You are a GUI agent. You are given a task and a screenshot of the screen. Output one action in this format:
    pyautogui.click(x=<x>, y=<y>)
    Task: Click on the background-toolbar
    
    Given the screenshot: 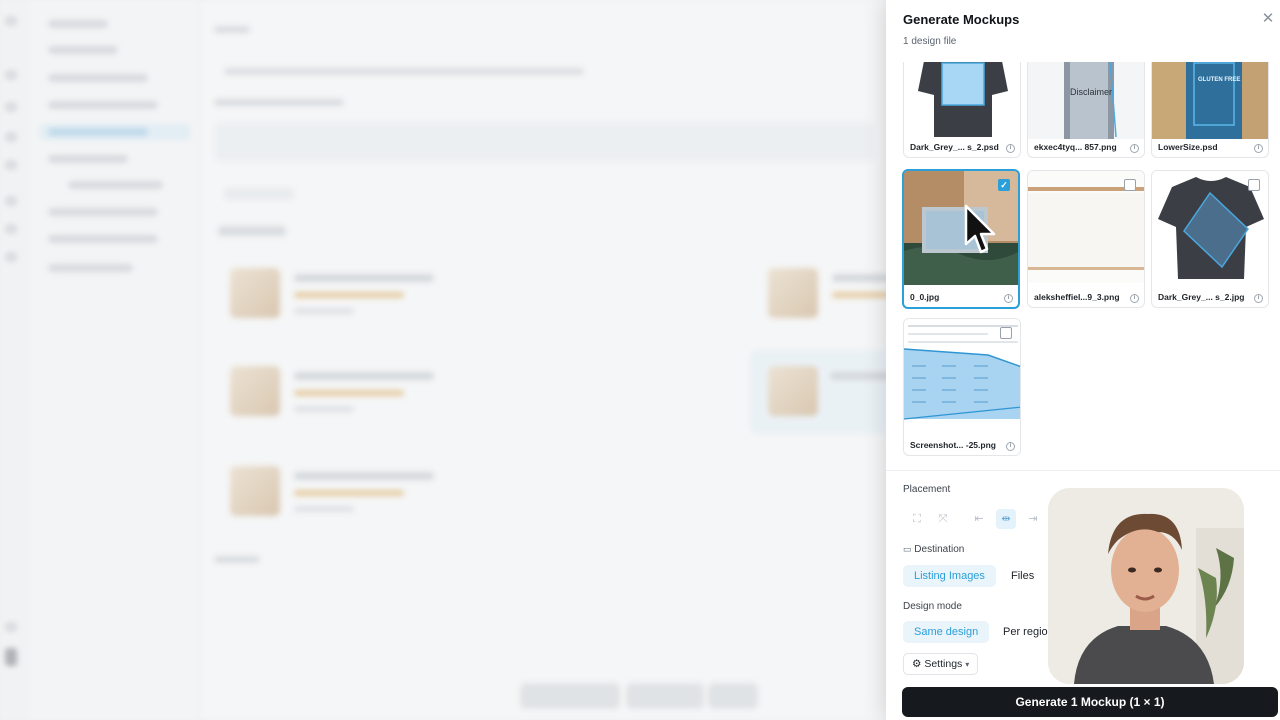 What is the action you would take?
    pyautogui.click(x=570, y=696)
    